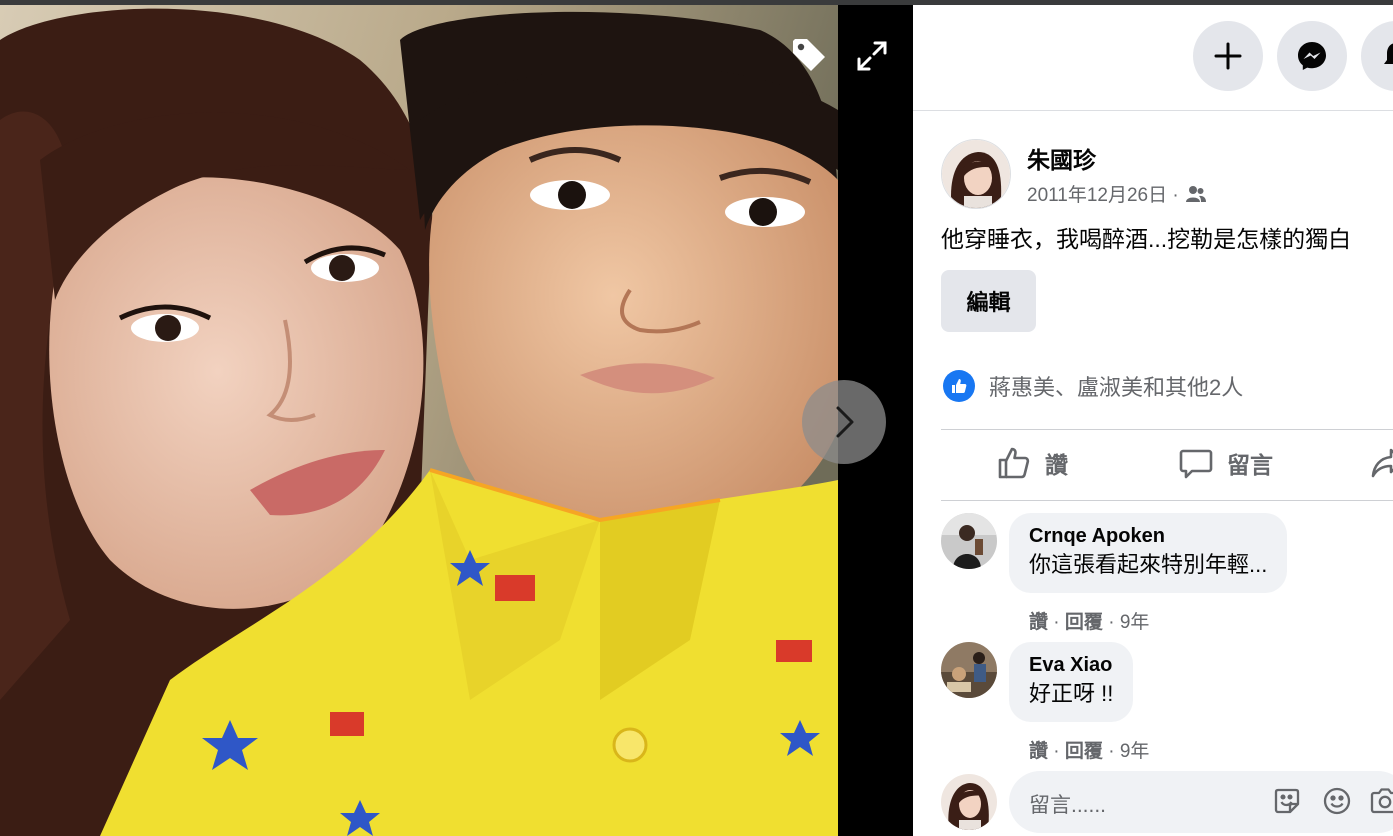 The image size is (1393, 836). I want to click on commenter-name: Crnqe Apoken, so click(1148, 536).